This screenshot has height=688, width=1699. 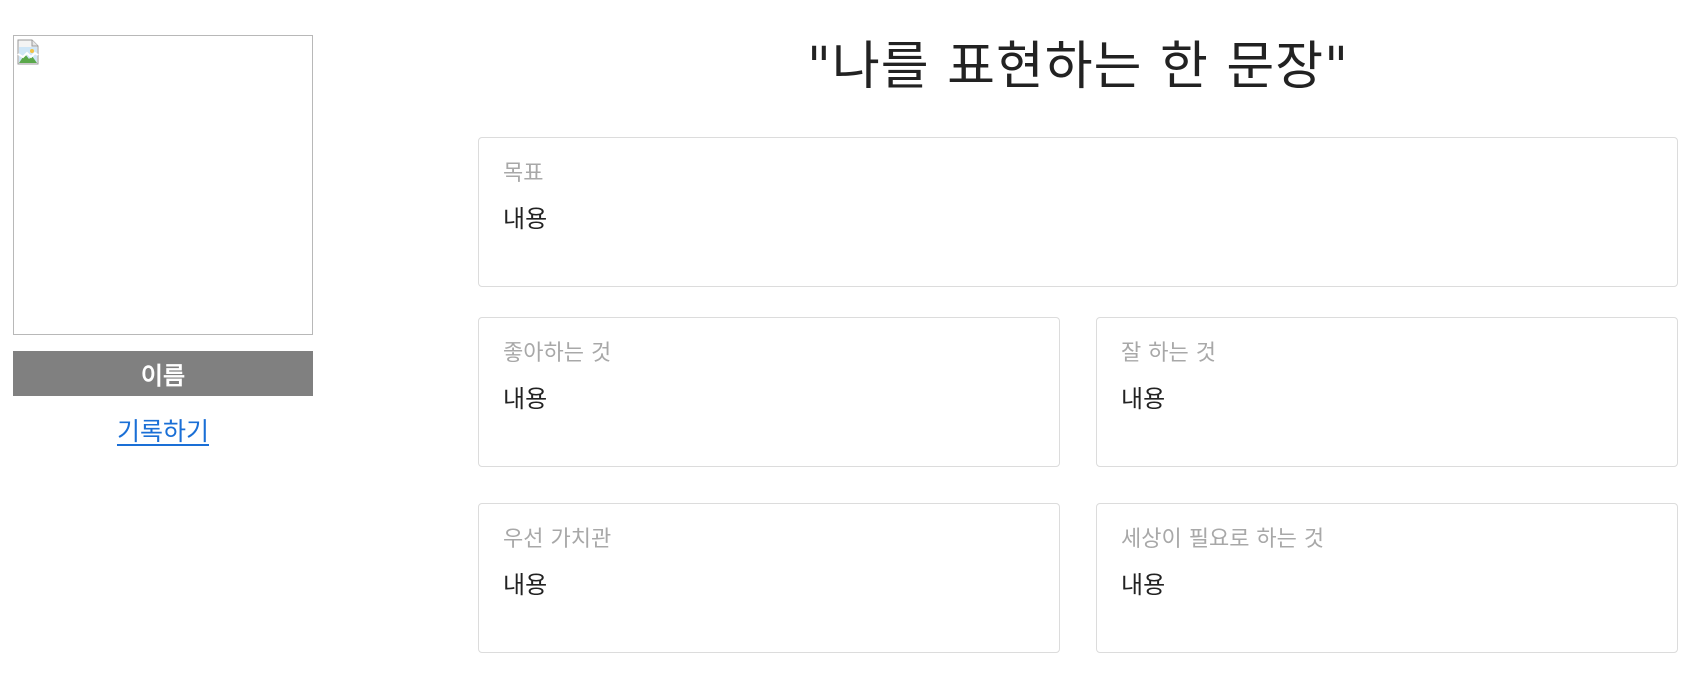 I want to click on likes-card: 좋아하는 것 내용, so click(x=769, y=392).